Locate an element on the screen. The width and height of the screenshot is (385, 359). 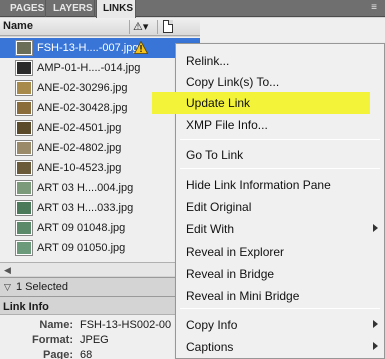
menu-item-label: Update Link is located at coordinates (218, 103).